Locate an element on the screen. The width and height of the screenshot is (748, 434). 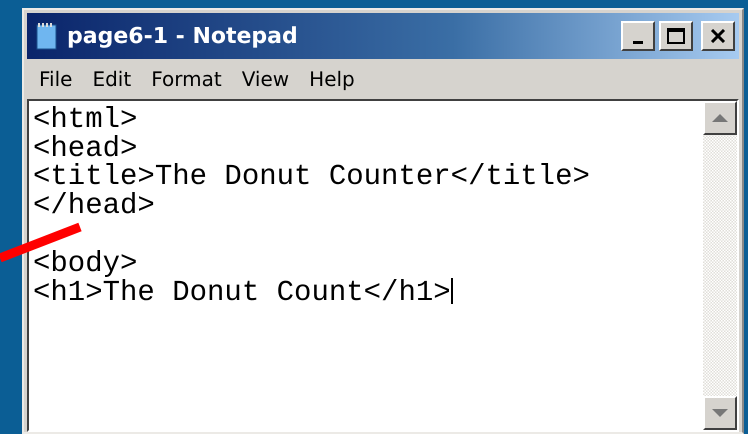
close-button is located at coordinates (718, 36).